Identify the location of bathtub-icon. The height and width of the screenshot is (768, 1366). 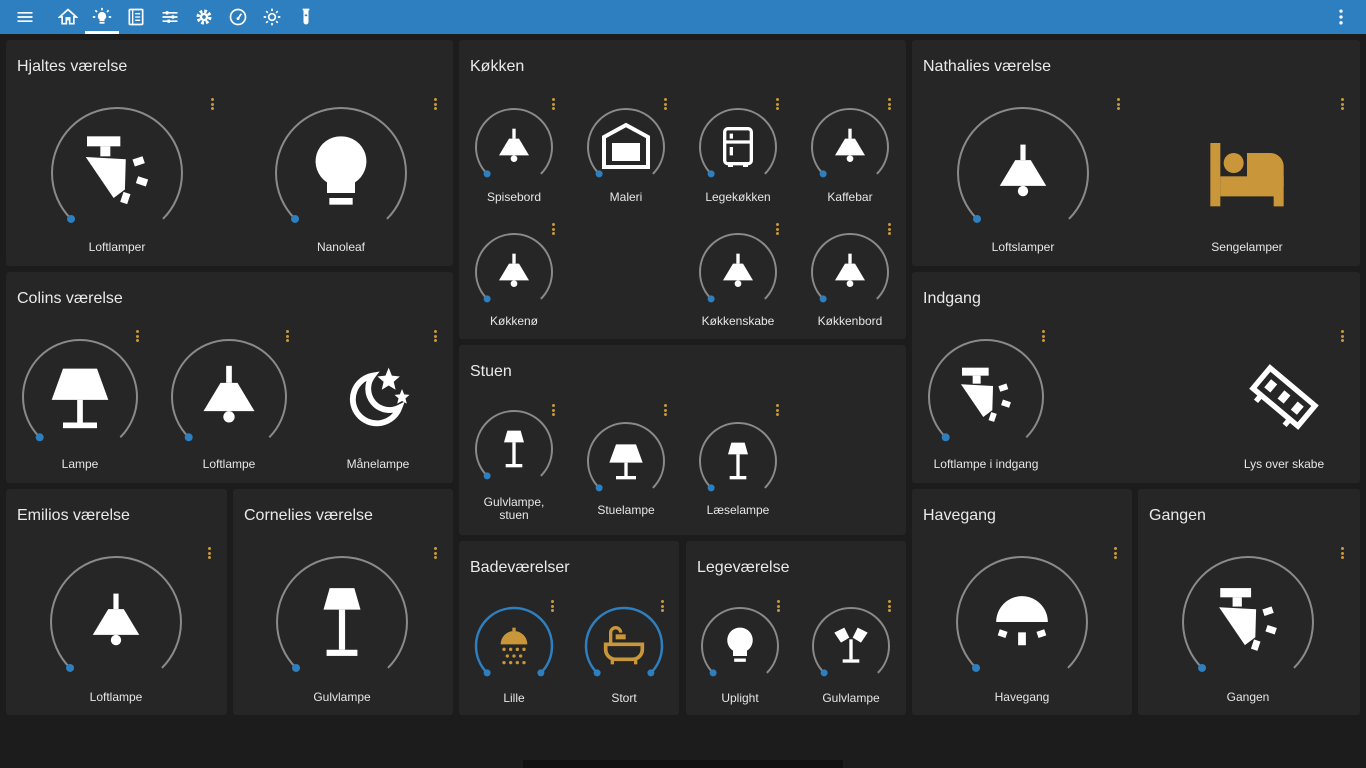
(624, 646).